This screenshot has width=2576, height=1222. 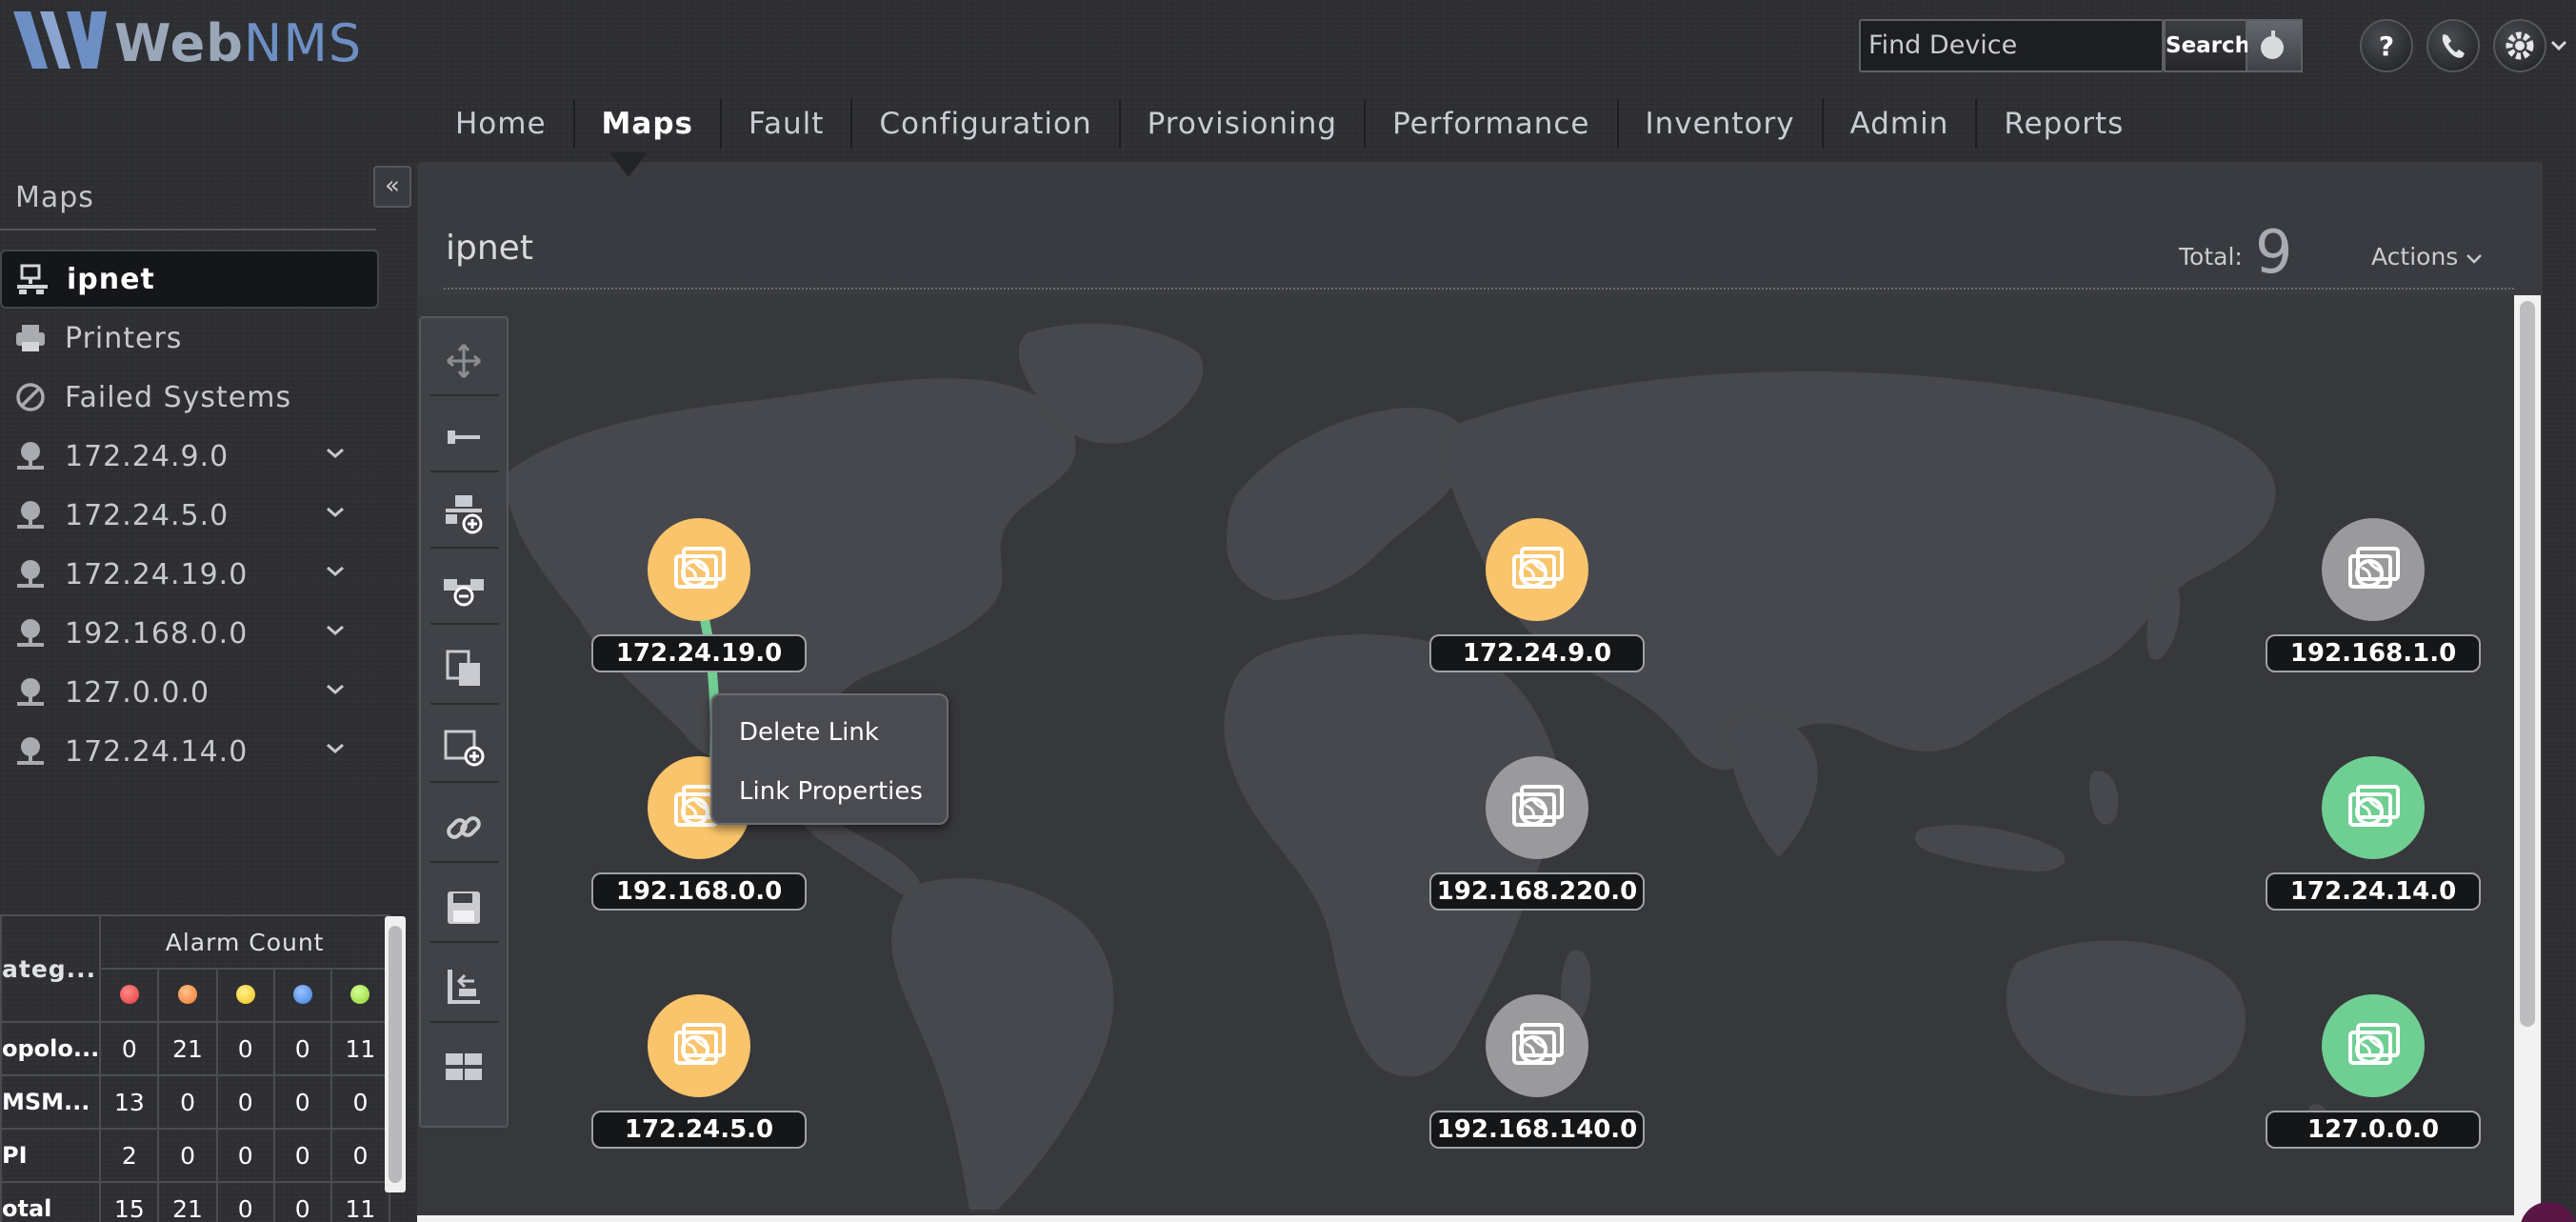 I want to click on settings-chevron-icon, so click(x=2559, y=47).